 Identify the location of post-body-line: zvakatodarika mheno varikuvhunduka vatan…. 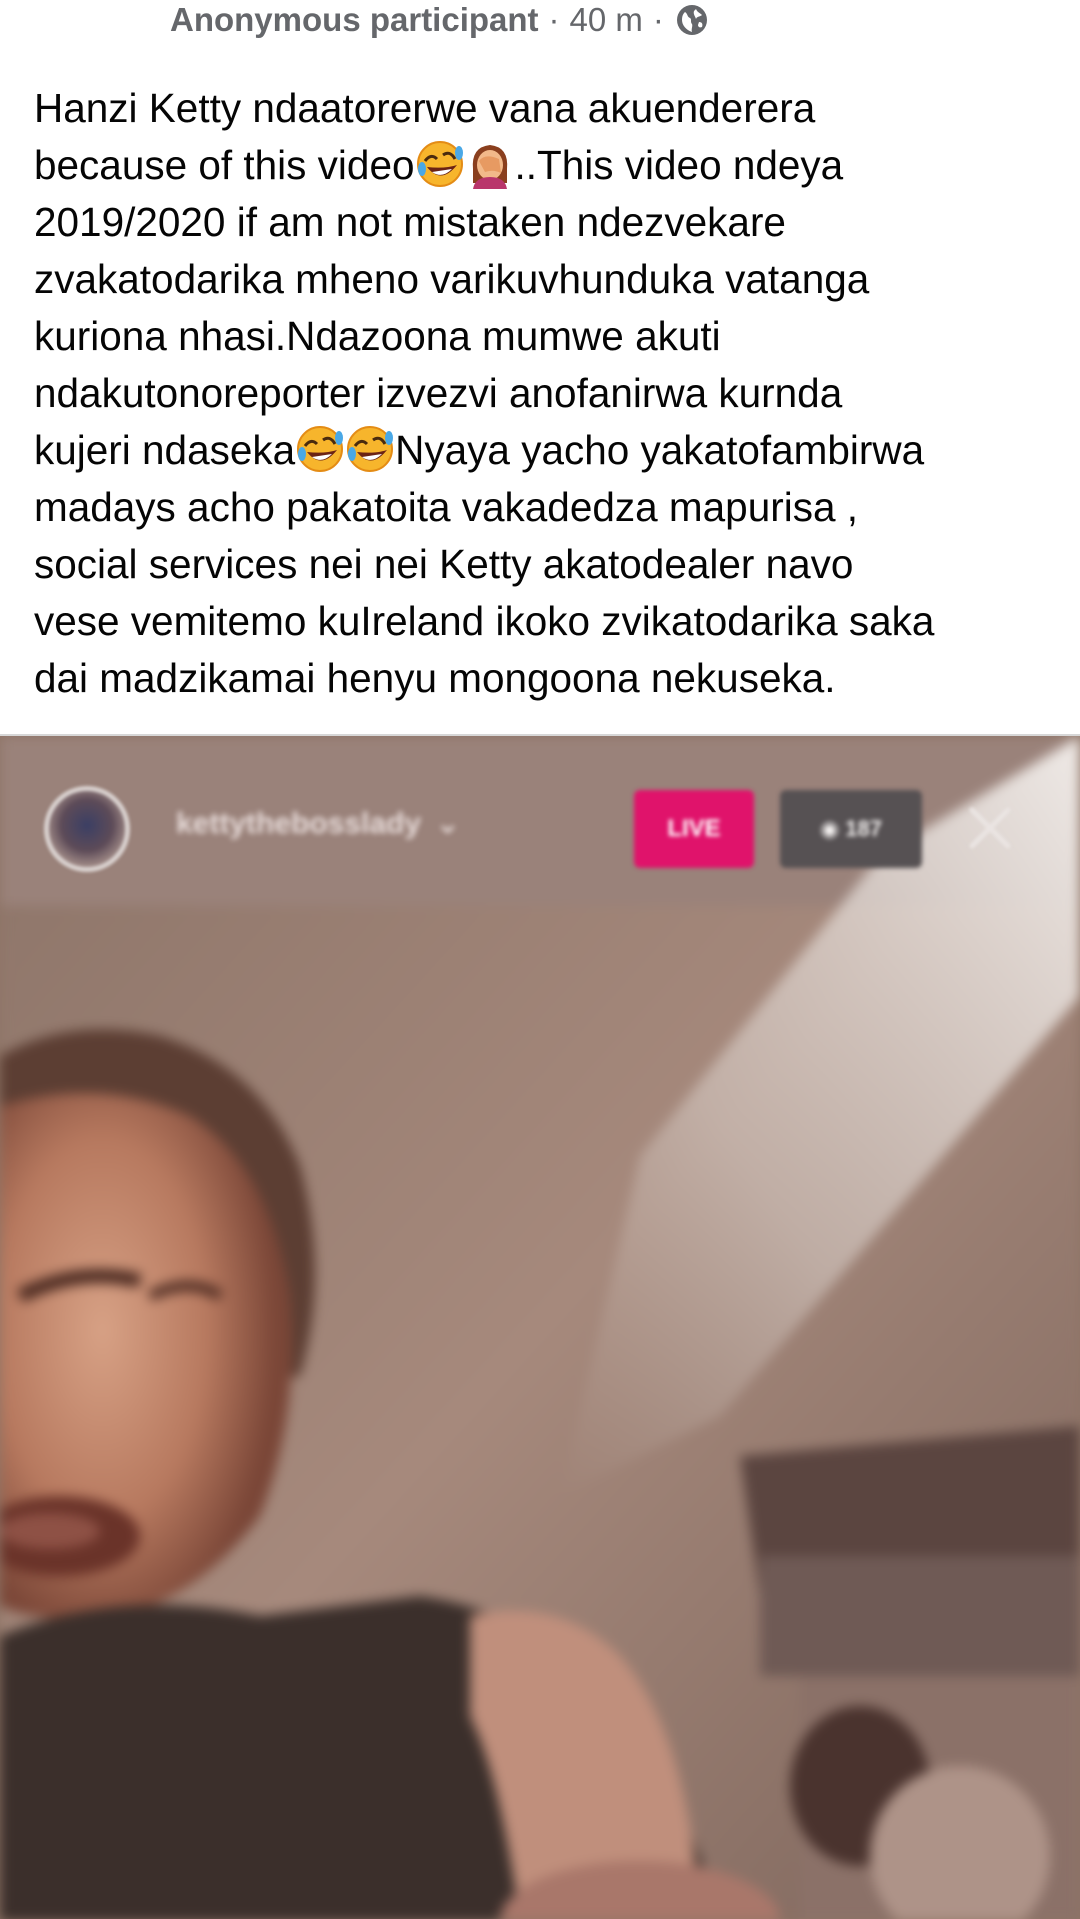
(544, 279).